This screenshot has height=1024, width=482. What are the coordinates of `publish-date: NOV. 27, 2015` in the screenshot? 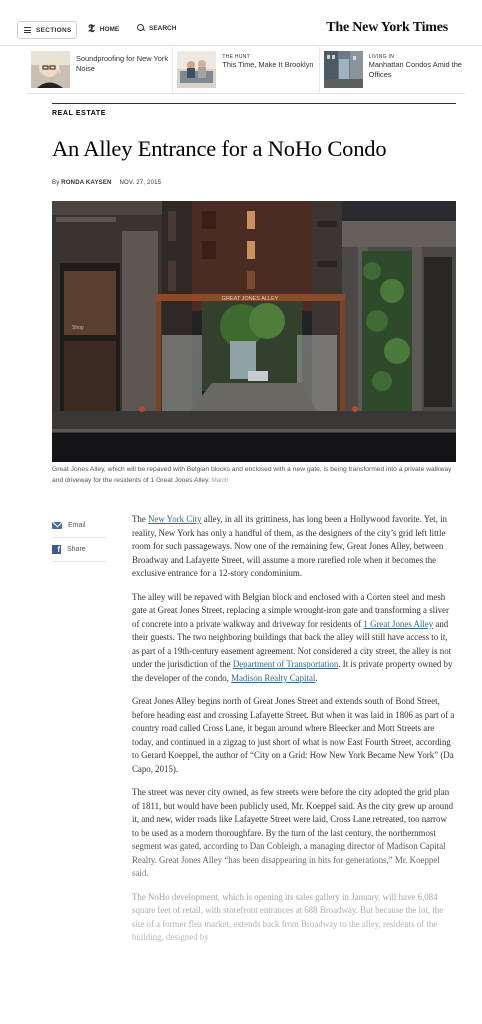 It's located at (140, 183).